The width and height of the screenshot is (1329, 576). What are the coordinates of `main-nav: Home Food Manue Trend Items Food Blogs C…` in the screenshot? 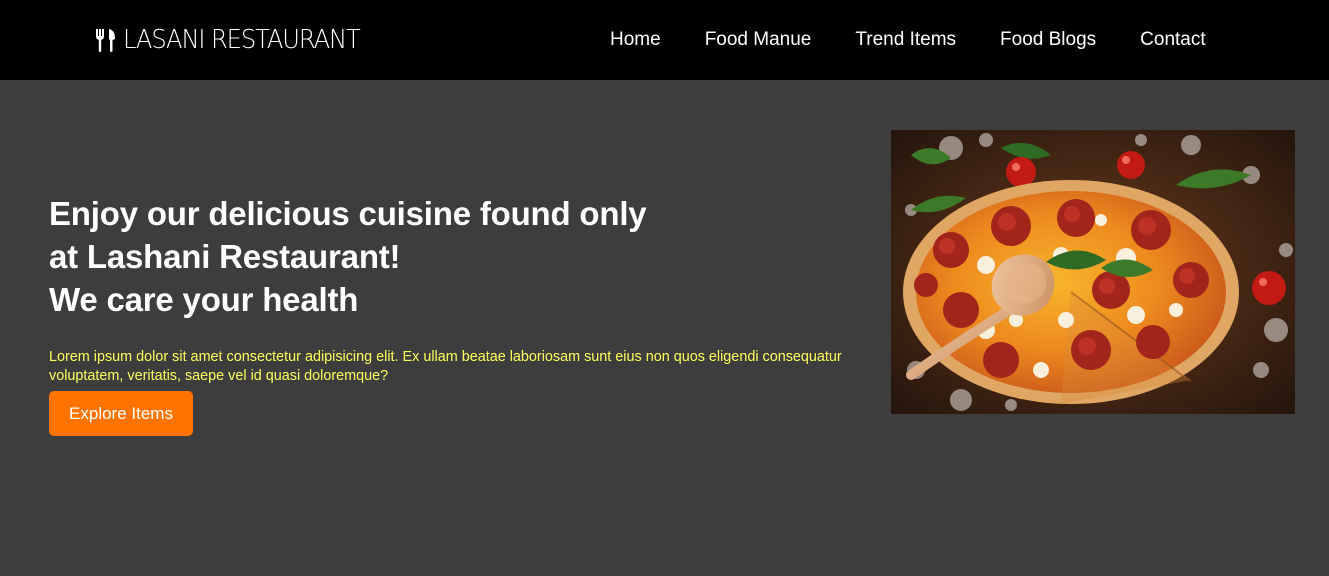 It's located at (908, 40).